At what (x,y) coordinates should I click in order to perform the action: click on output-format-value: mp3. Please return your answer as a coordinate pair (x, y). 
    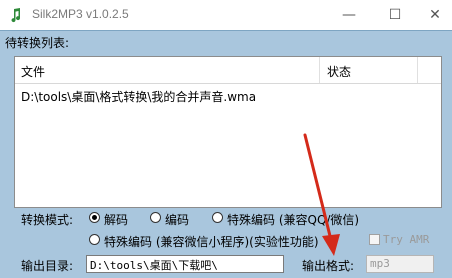
    Looking at the image, I should click on (380, 263).